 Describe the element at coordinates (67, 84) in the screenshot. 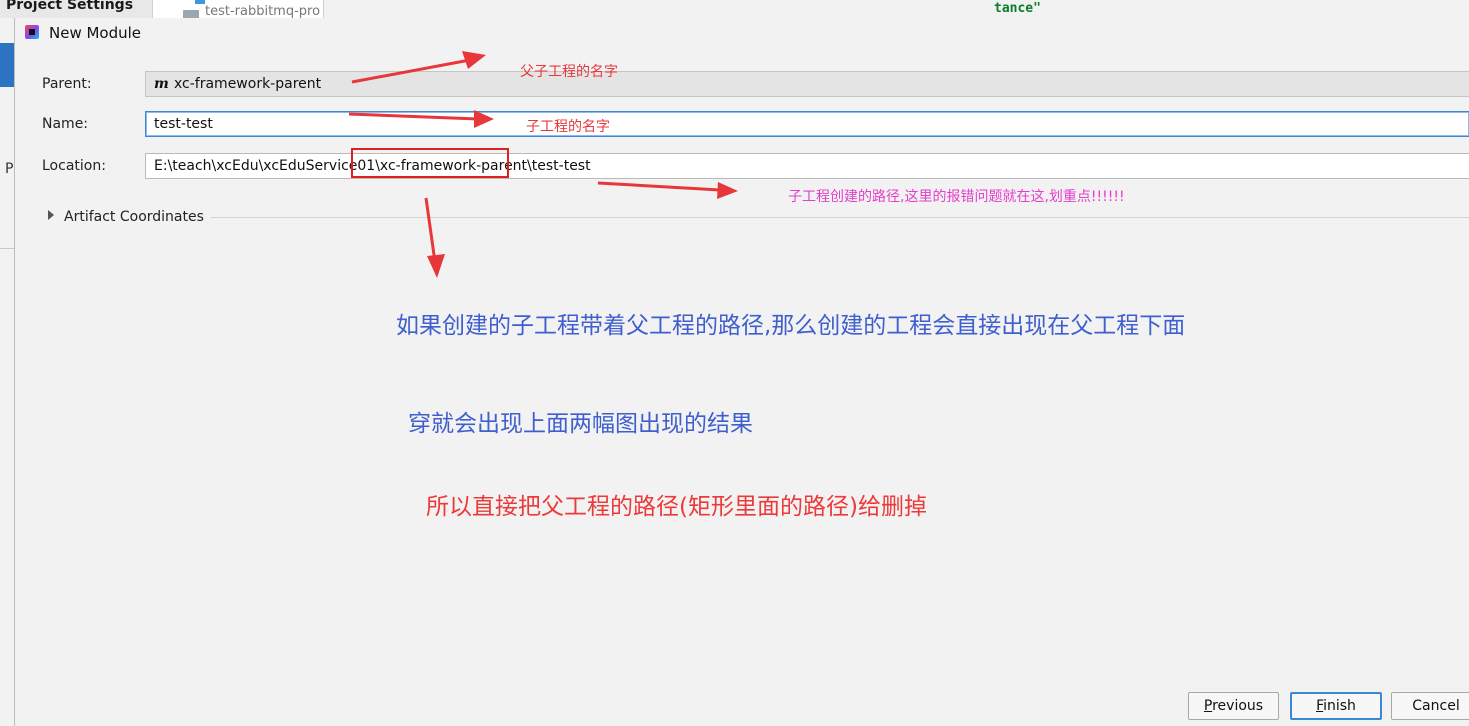

I see `parent-label: Parent:` at that location.